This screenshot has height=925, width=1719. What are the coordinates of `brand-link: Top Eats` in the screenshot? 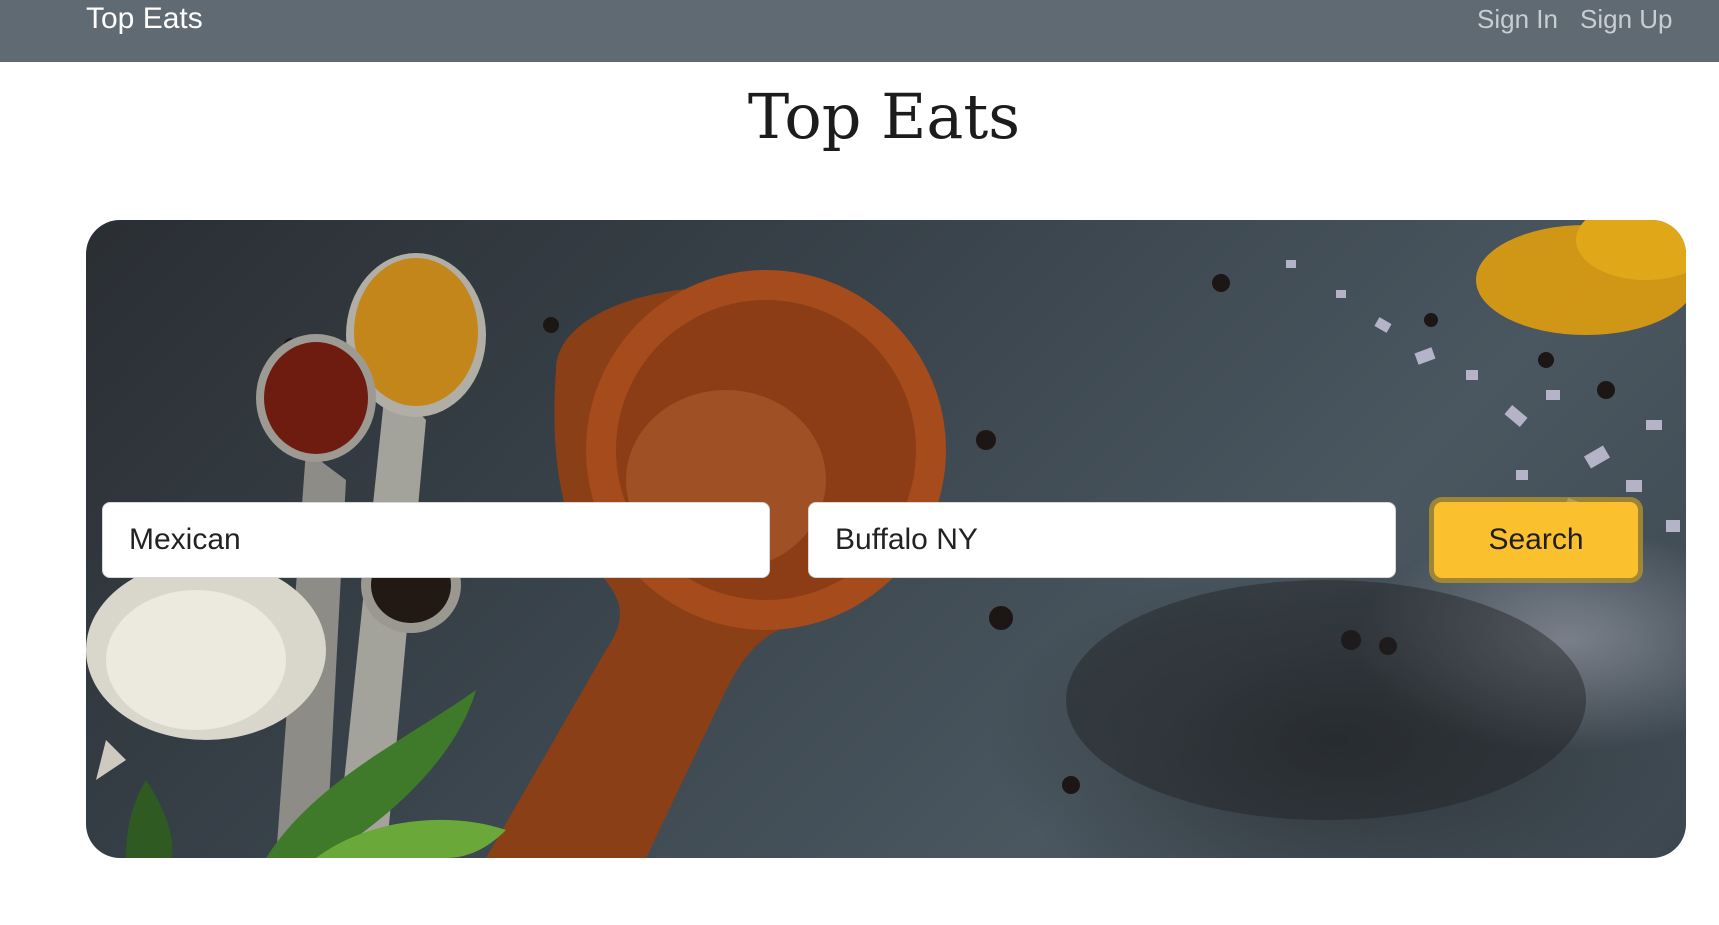 It's located at (144, 19).